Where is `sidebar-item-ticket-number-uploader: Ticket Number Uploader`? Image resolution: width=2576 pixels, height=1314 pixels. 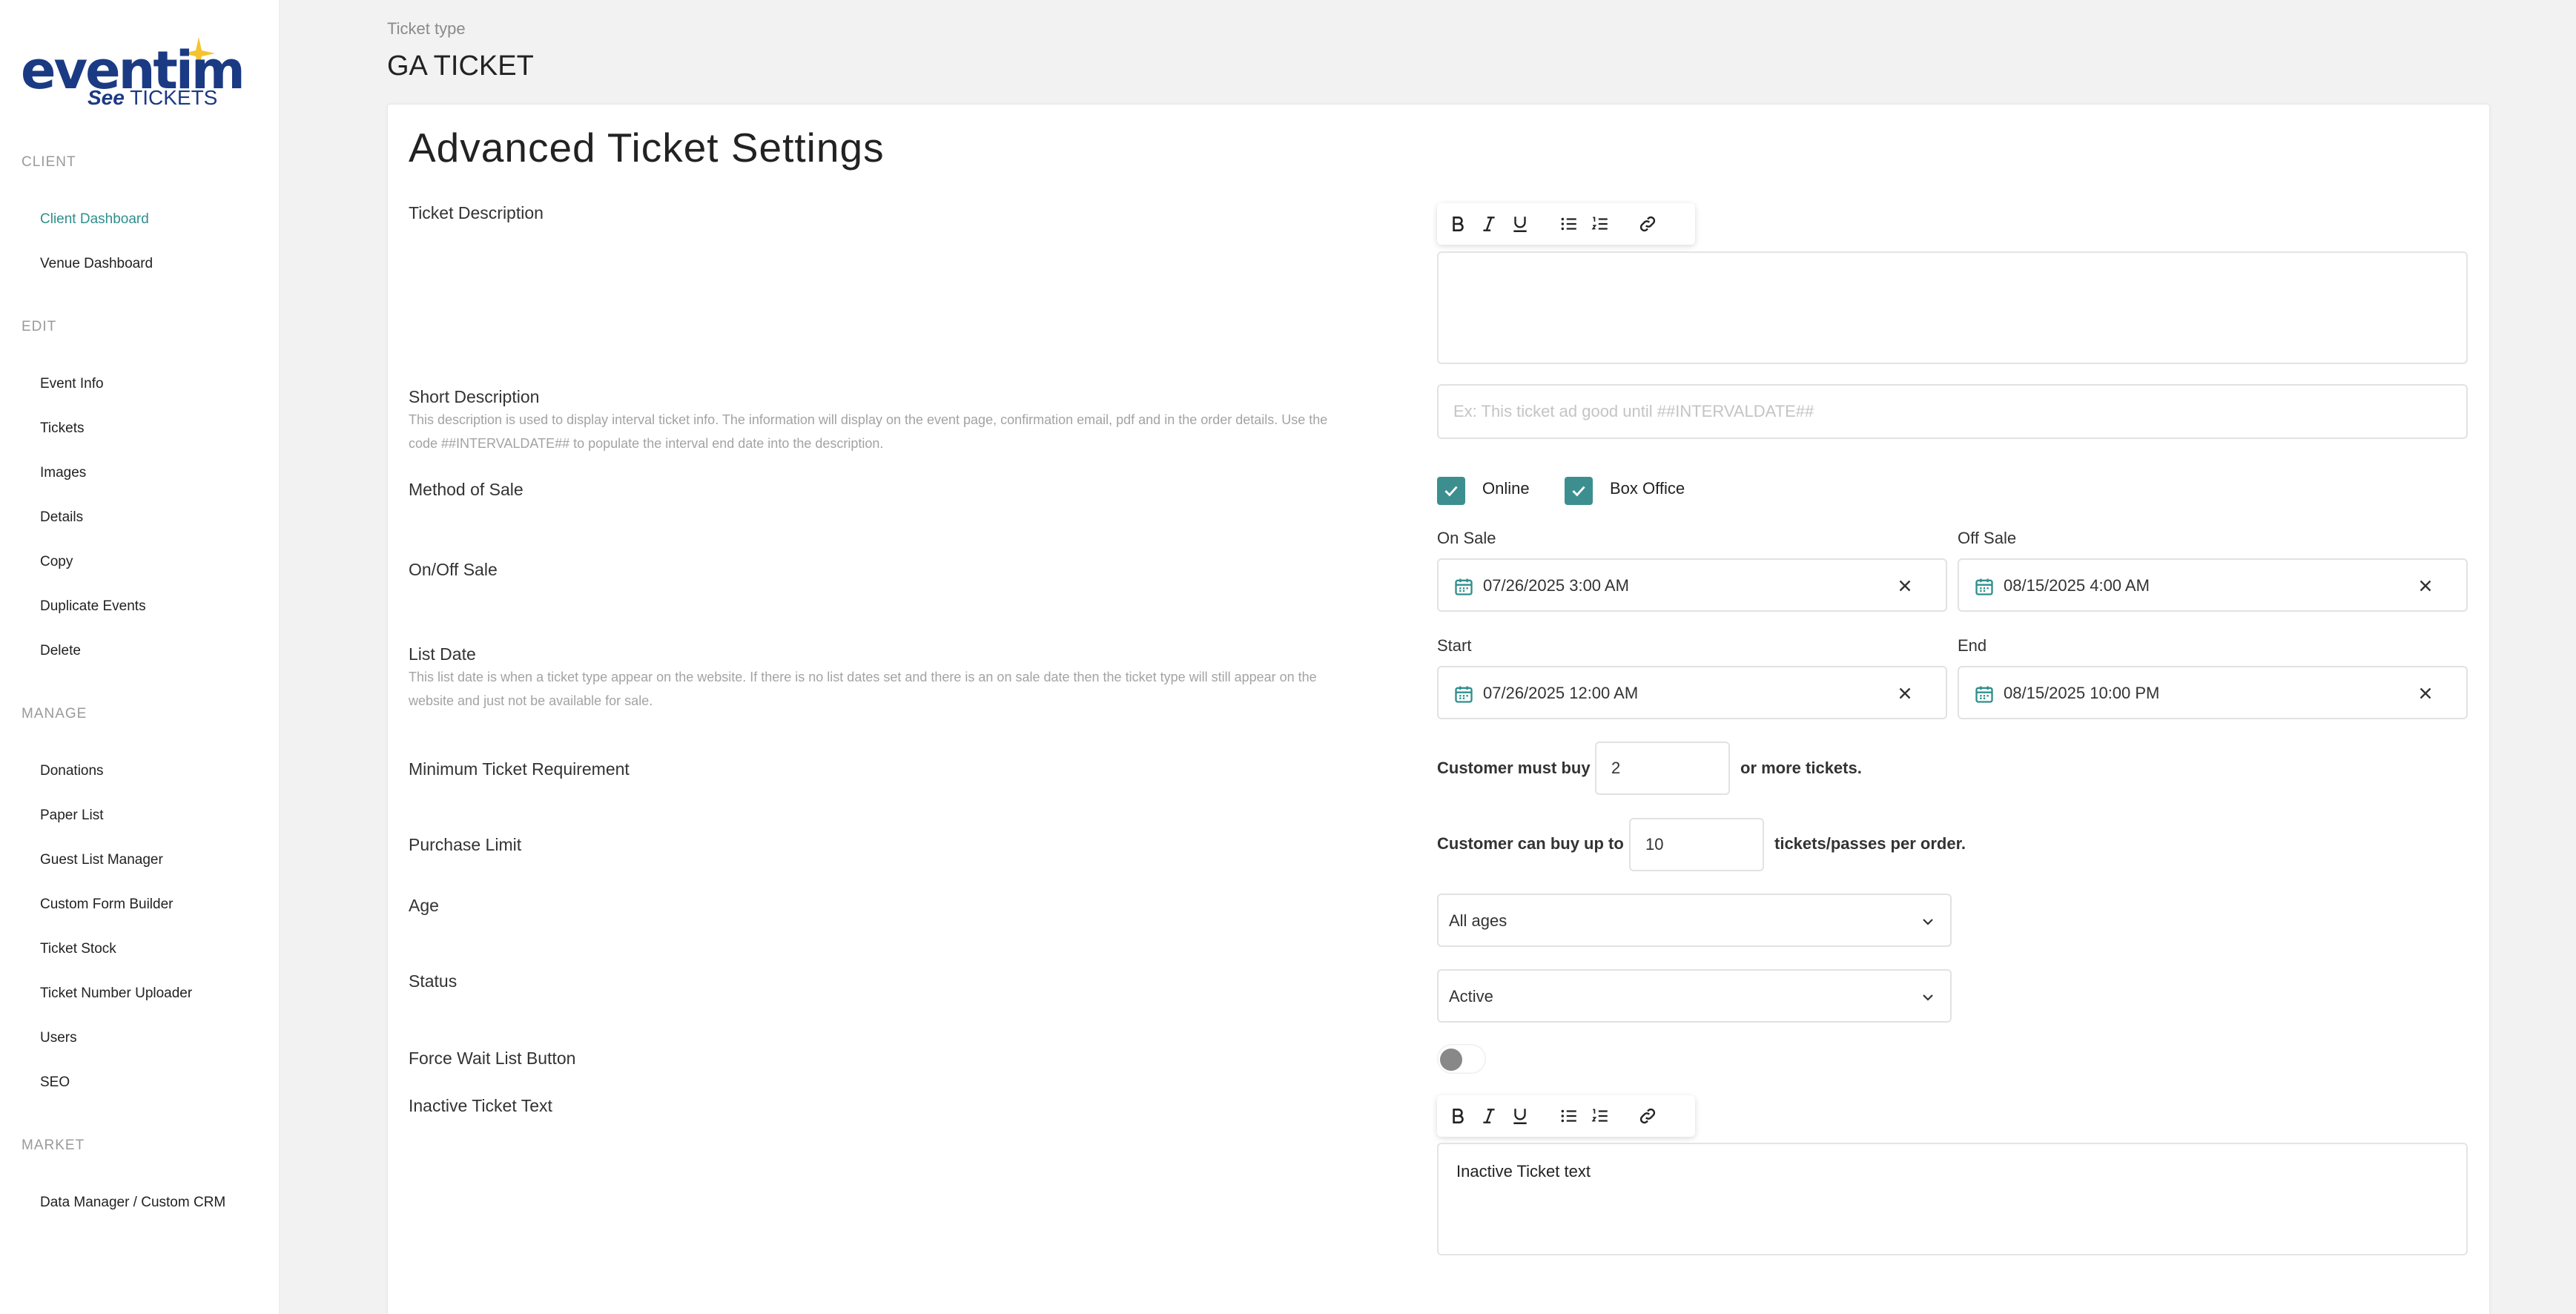
sidebar-item-ticket-number-uploader: Ticket Number Uploader is located at coordinates (116, 994).